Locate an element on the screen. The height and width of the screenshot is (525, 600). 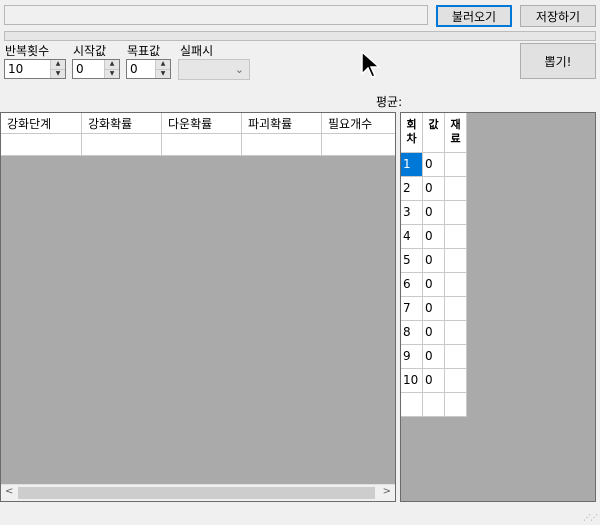
table-row: 50 is located at coordinates (434, 261).